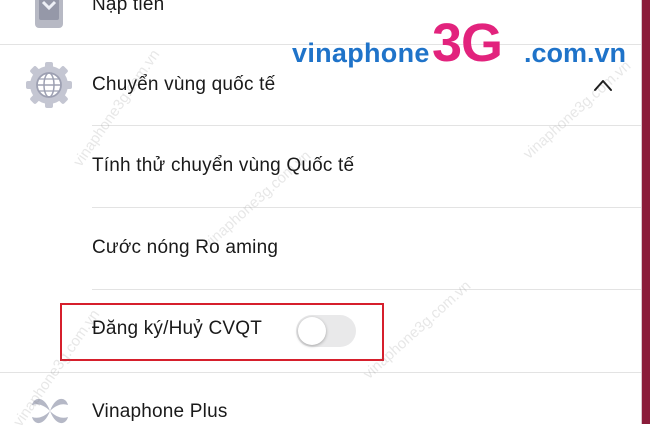  What do you see at coordinates (646, 212) in the screenshot?
I see `right-edge-bar` at bounding box center [646, 212].